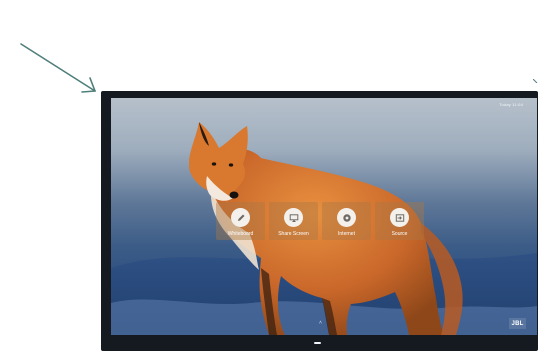 The height and width of the screenshot is (351, 538). I want to click on status-clock: Today 11:04, so click(511, 104).